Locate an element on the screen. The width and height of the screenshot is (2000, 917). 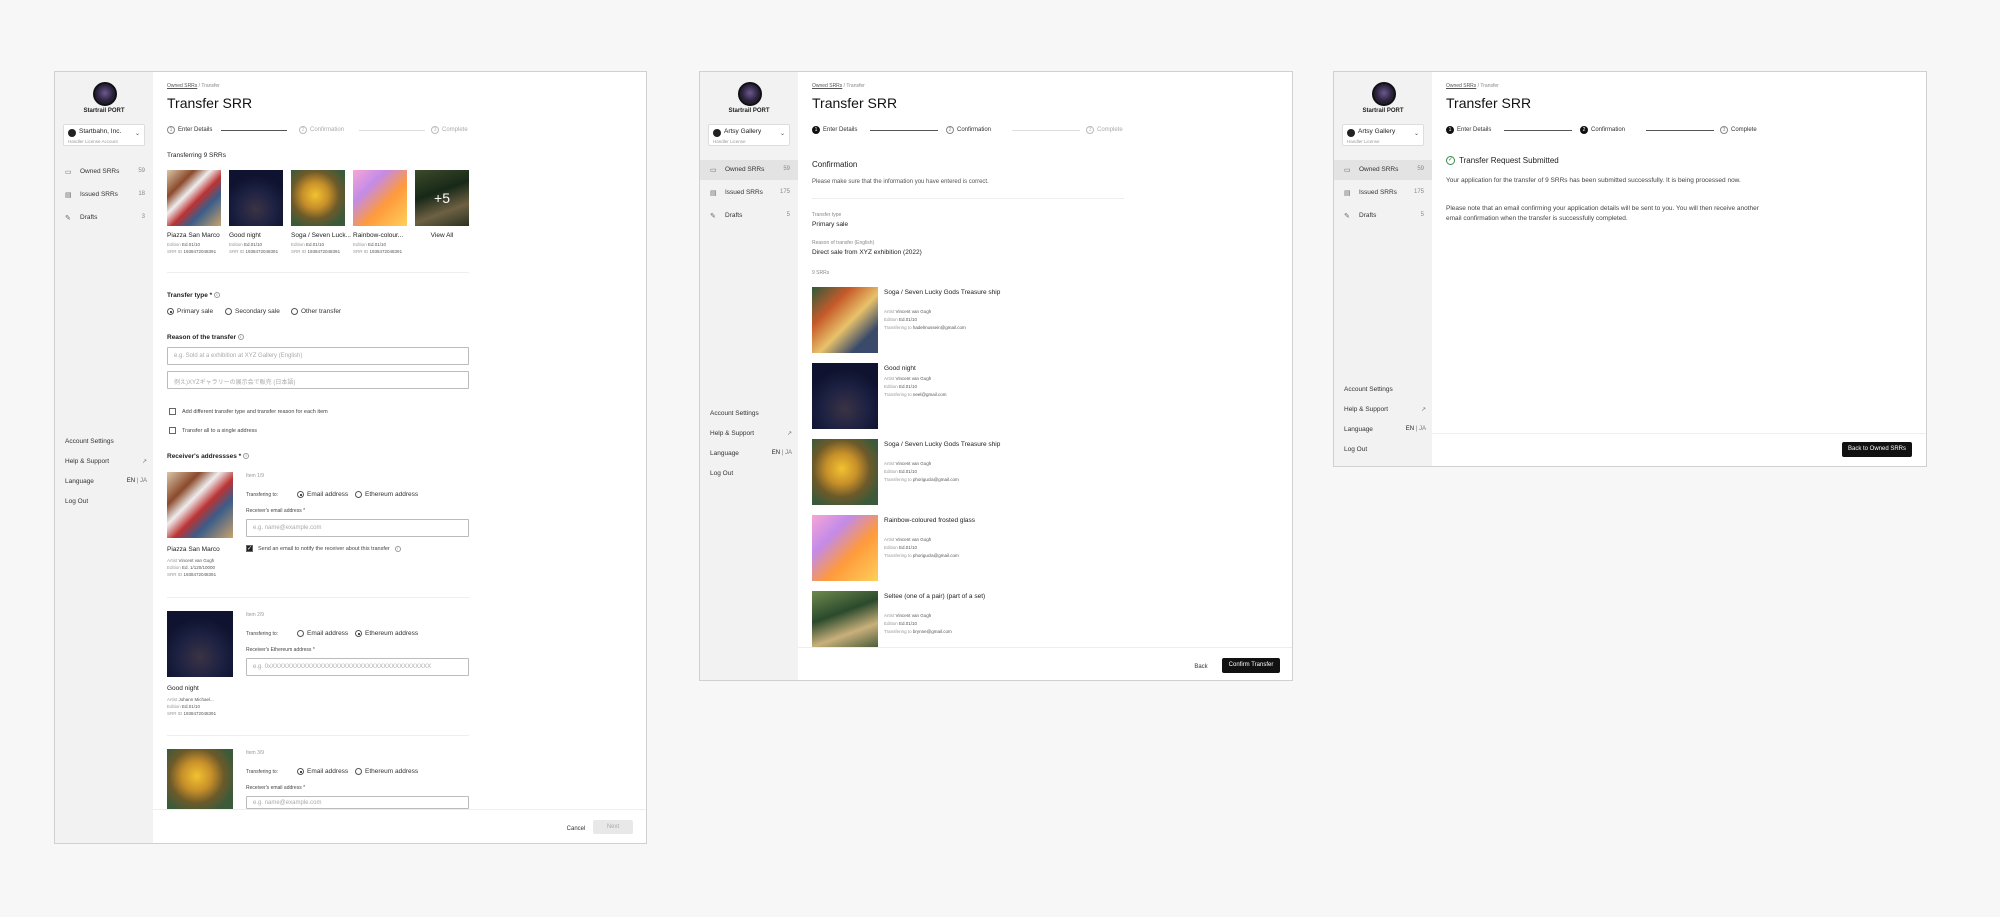
view-all-thumbnail: +5 is located at coordinates (442, 198).